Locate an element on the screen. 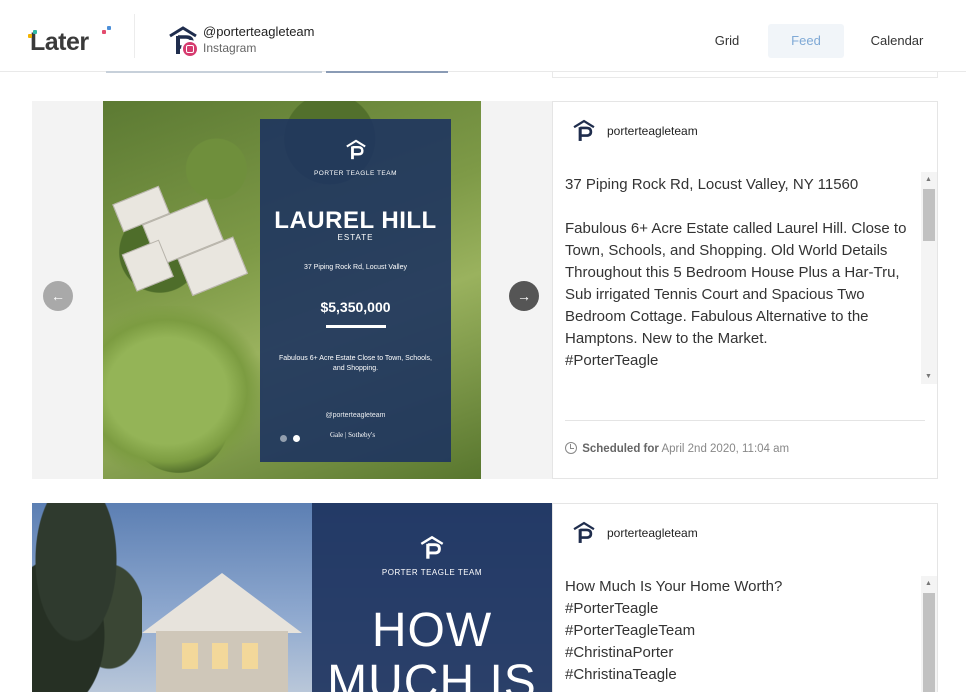  caption-line: #ChristinaTeagle is located at coordinates (621, 674).